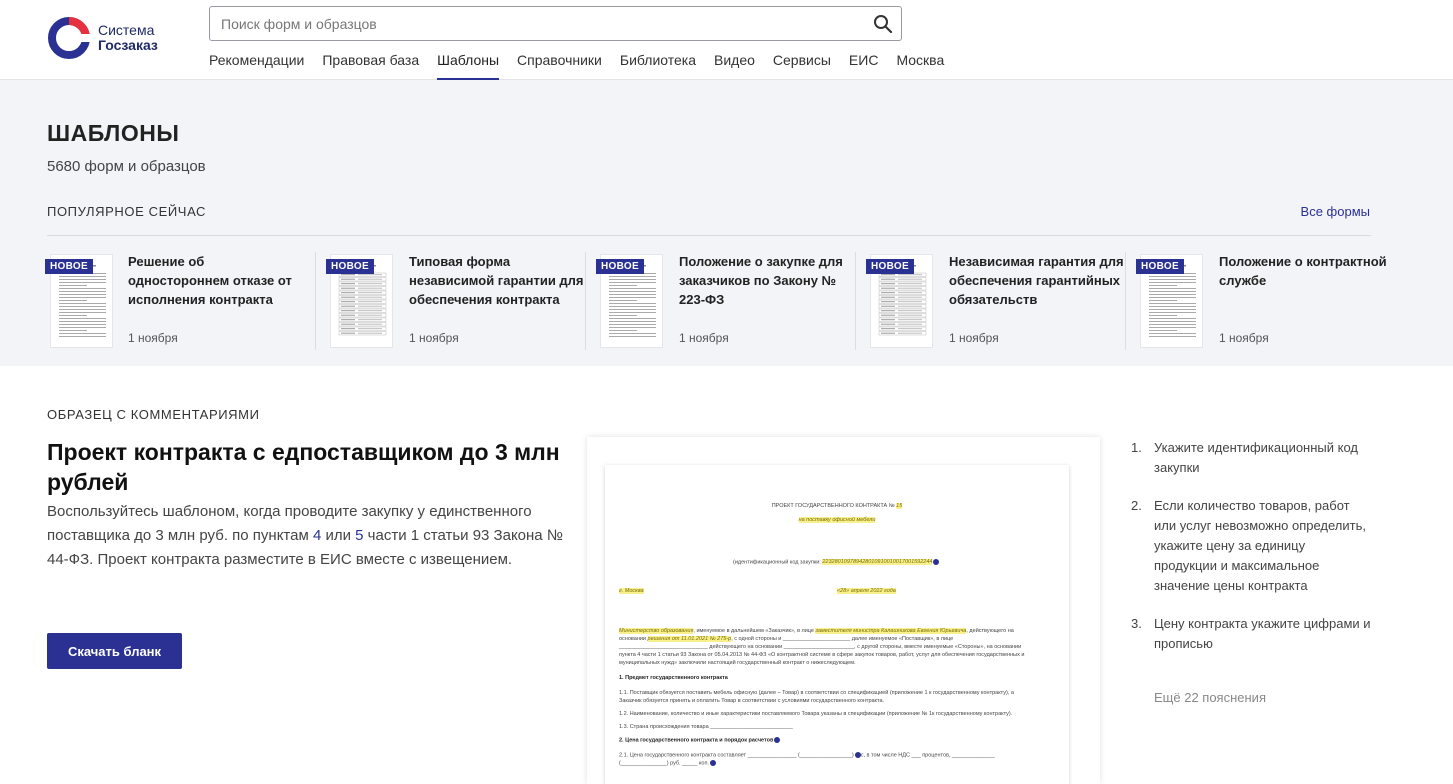 This screenshot has width=1453, height=784. Describe the element at coordinates (899, 506) in the screenshot. I see `doc-heading-num: 15` at that location.